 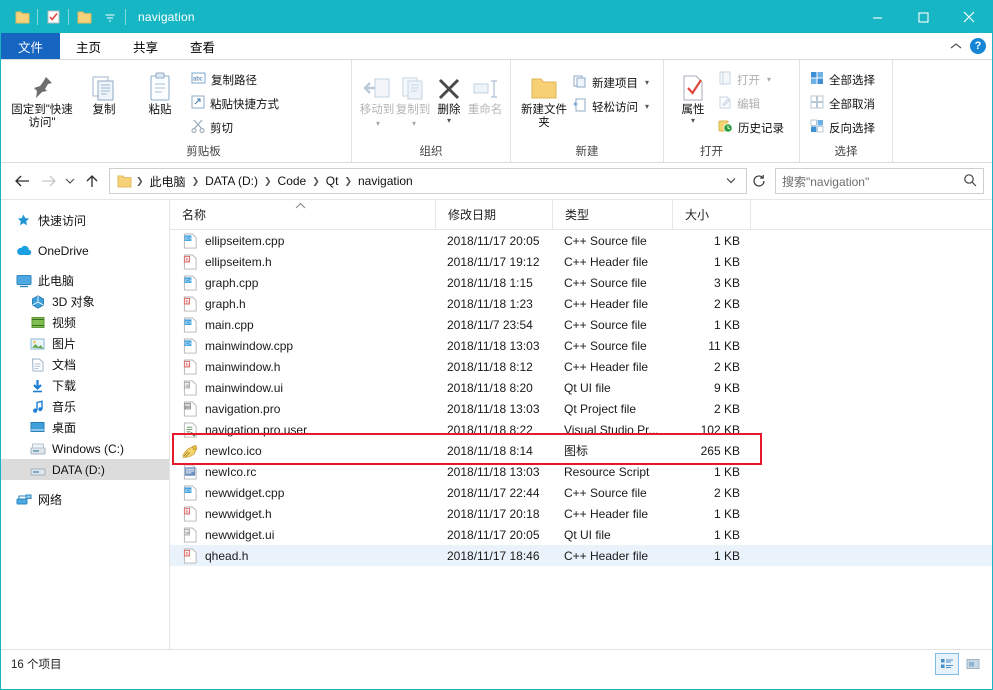 What do you see at coordinates (145, 46) in the screenshot?
I see `tab-share: 共享` at bounding box center [145, 46].